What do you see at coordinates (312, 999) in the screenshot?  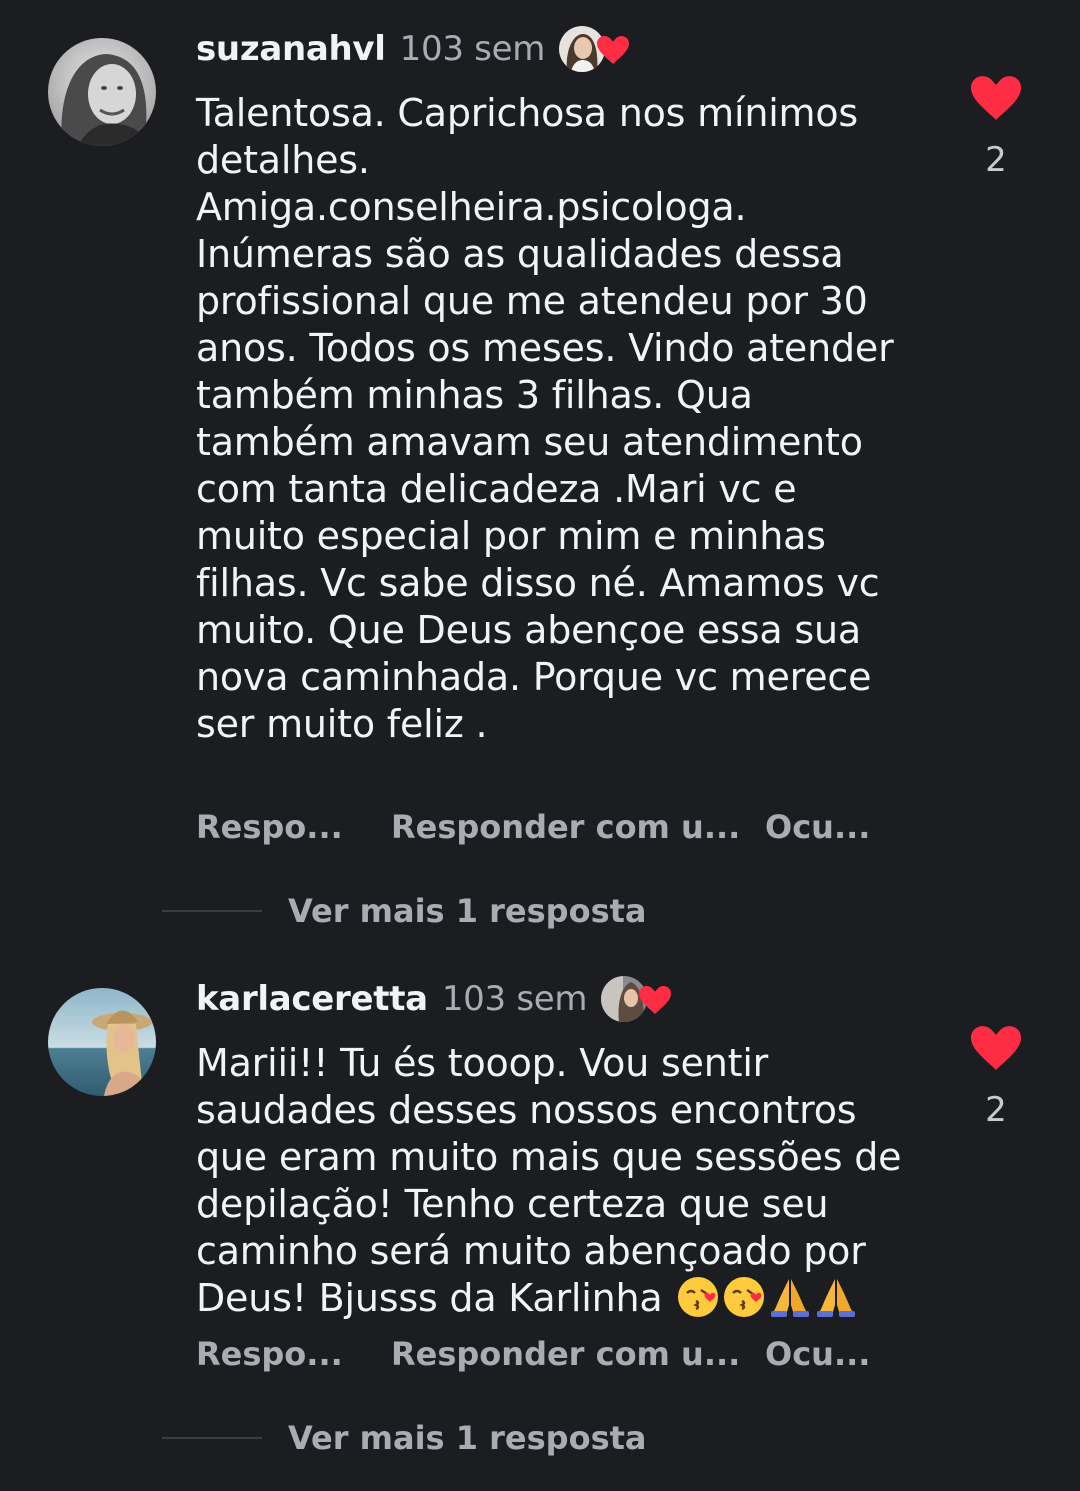 I see `username: karlaceretta` at bounding box center [312, 999].